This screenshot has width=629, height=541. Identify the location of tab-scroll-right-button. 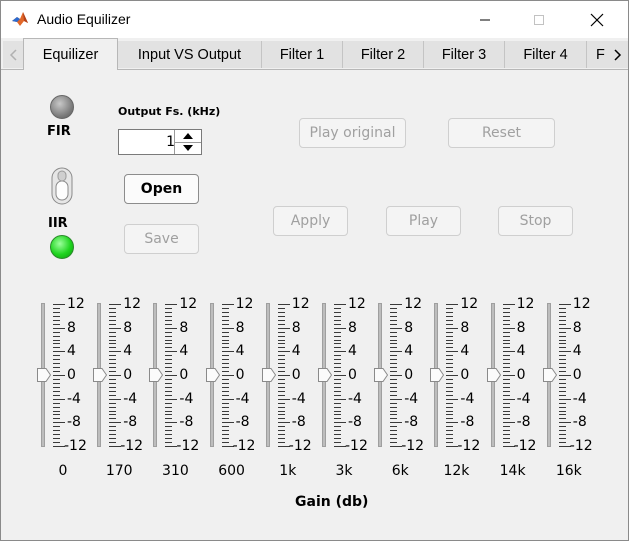
(617, 54).